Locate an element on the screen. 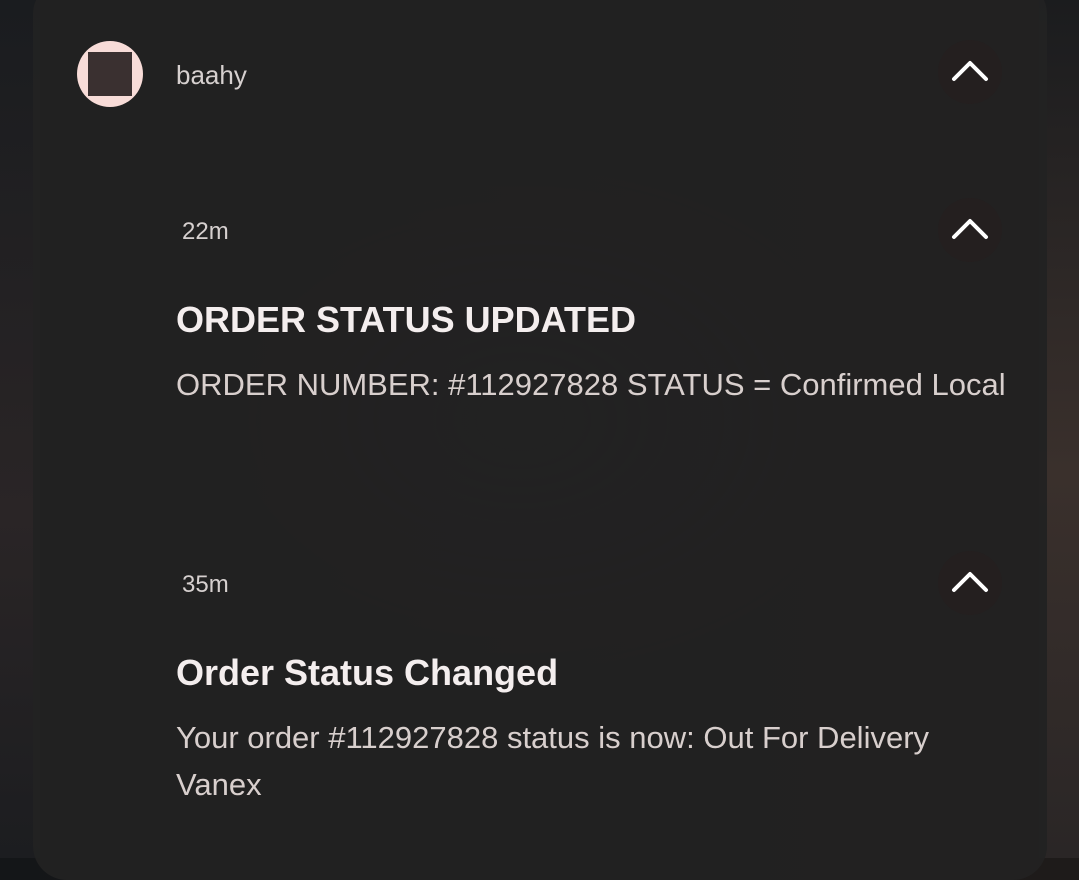 This screenshot has height=880, width=1079. notification-title: Order Status Changed is located at coordinates (367, 673).